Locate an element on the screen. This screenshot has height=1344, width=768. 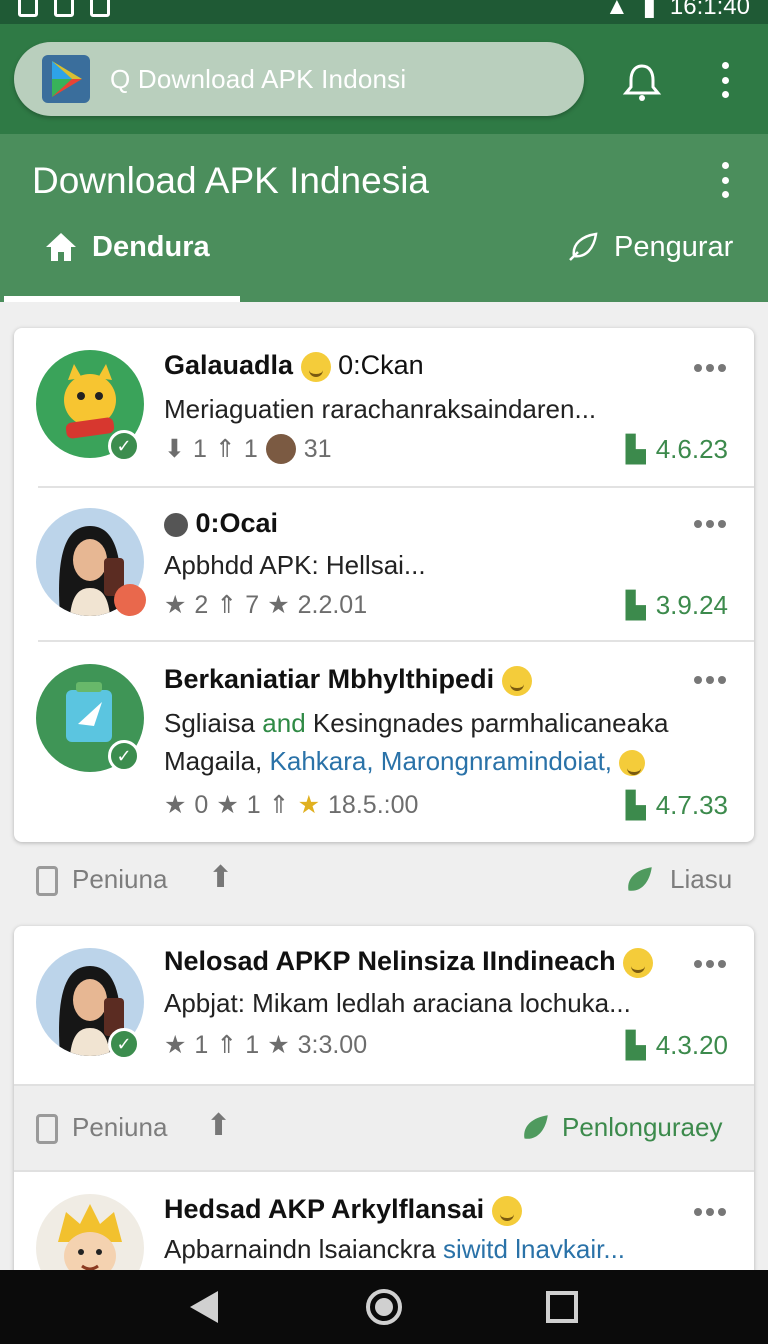
home-button-icon is located at coordinates (384, 1307).